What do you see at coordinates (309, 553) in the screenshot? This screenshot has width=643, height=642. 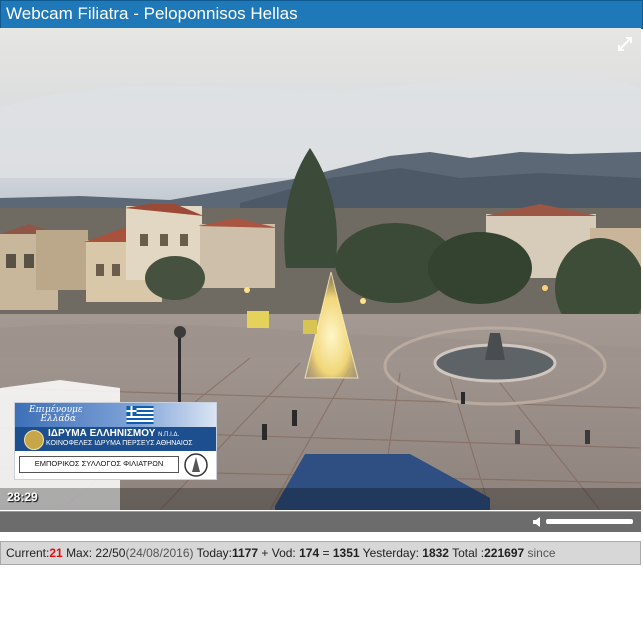 I see `vod-value: 174` at bounding box center [309, 553].